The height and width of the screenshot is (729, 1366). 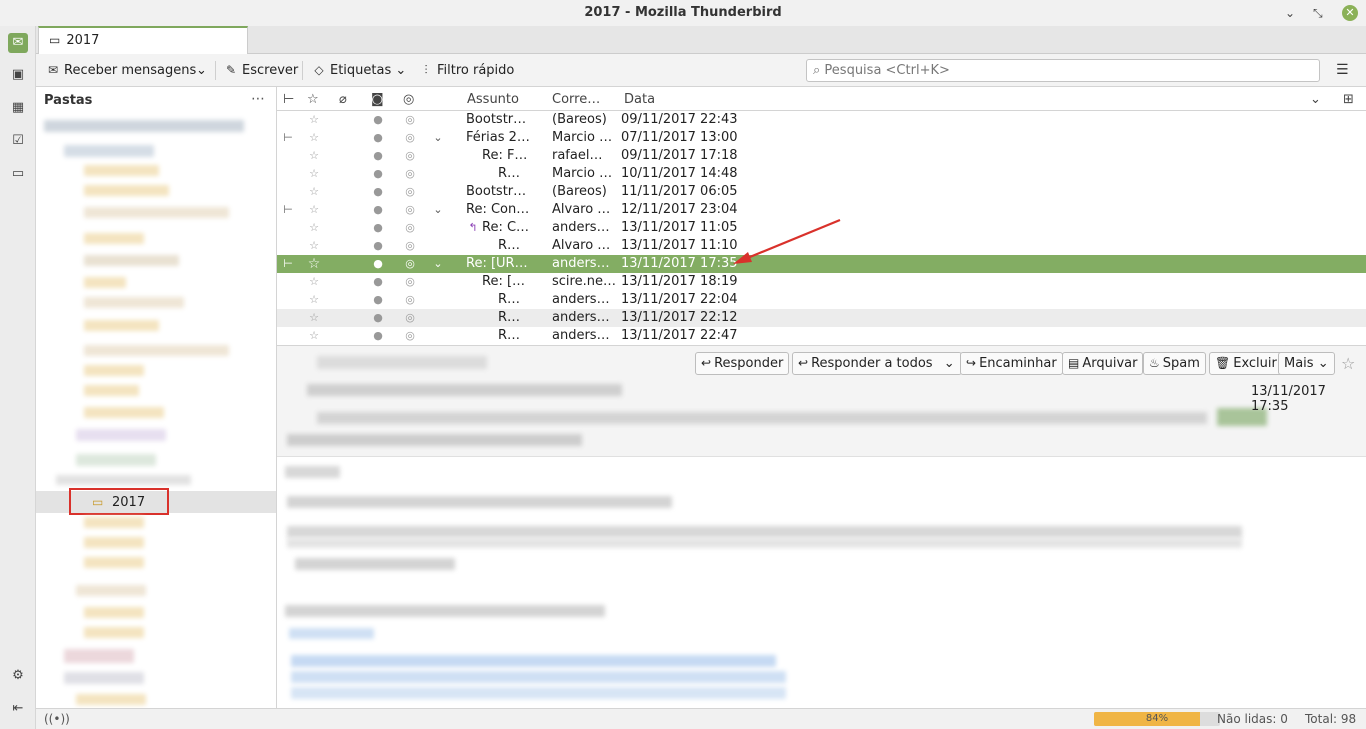 What do you see at coordinates (1246, 363) in the screenshot?
I see `delete-button: 🗑 Excluir` at bounding box center [1246, 363].